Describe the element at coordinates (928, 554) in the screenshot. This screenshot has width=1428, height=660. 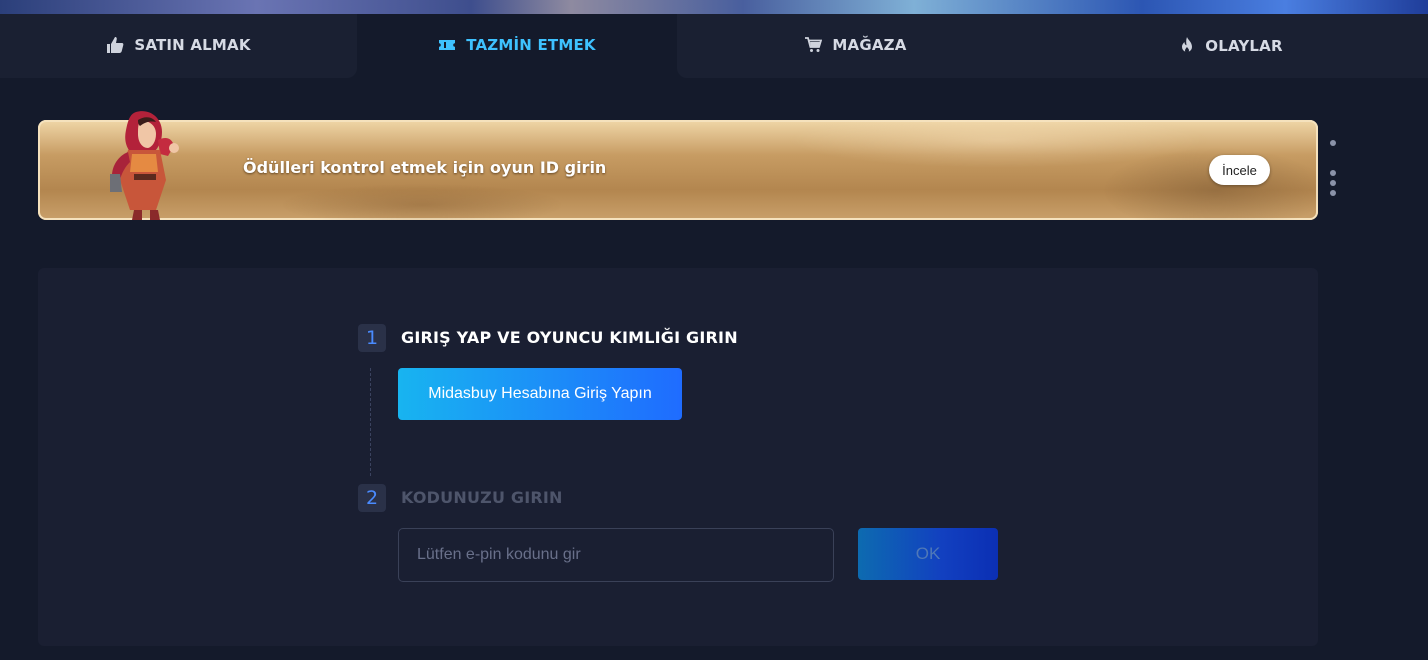
I see `ok-button: OK` at that location.